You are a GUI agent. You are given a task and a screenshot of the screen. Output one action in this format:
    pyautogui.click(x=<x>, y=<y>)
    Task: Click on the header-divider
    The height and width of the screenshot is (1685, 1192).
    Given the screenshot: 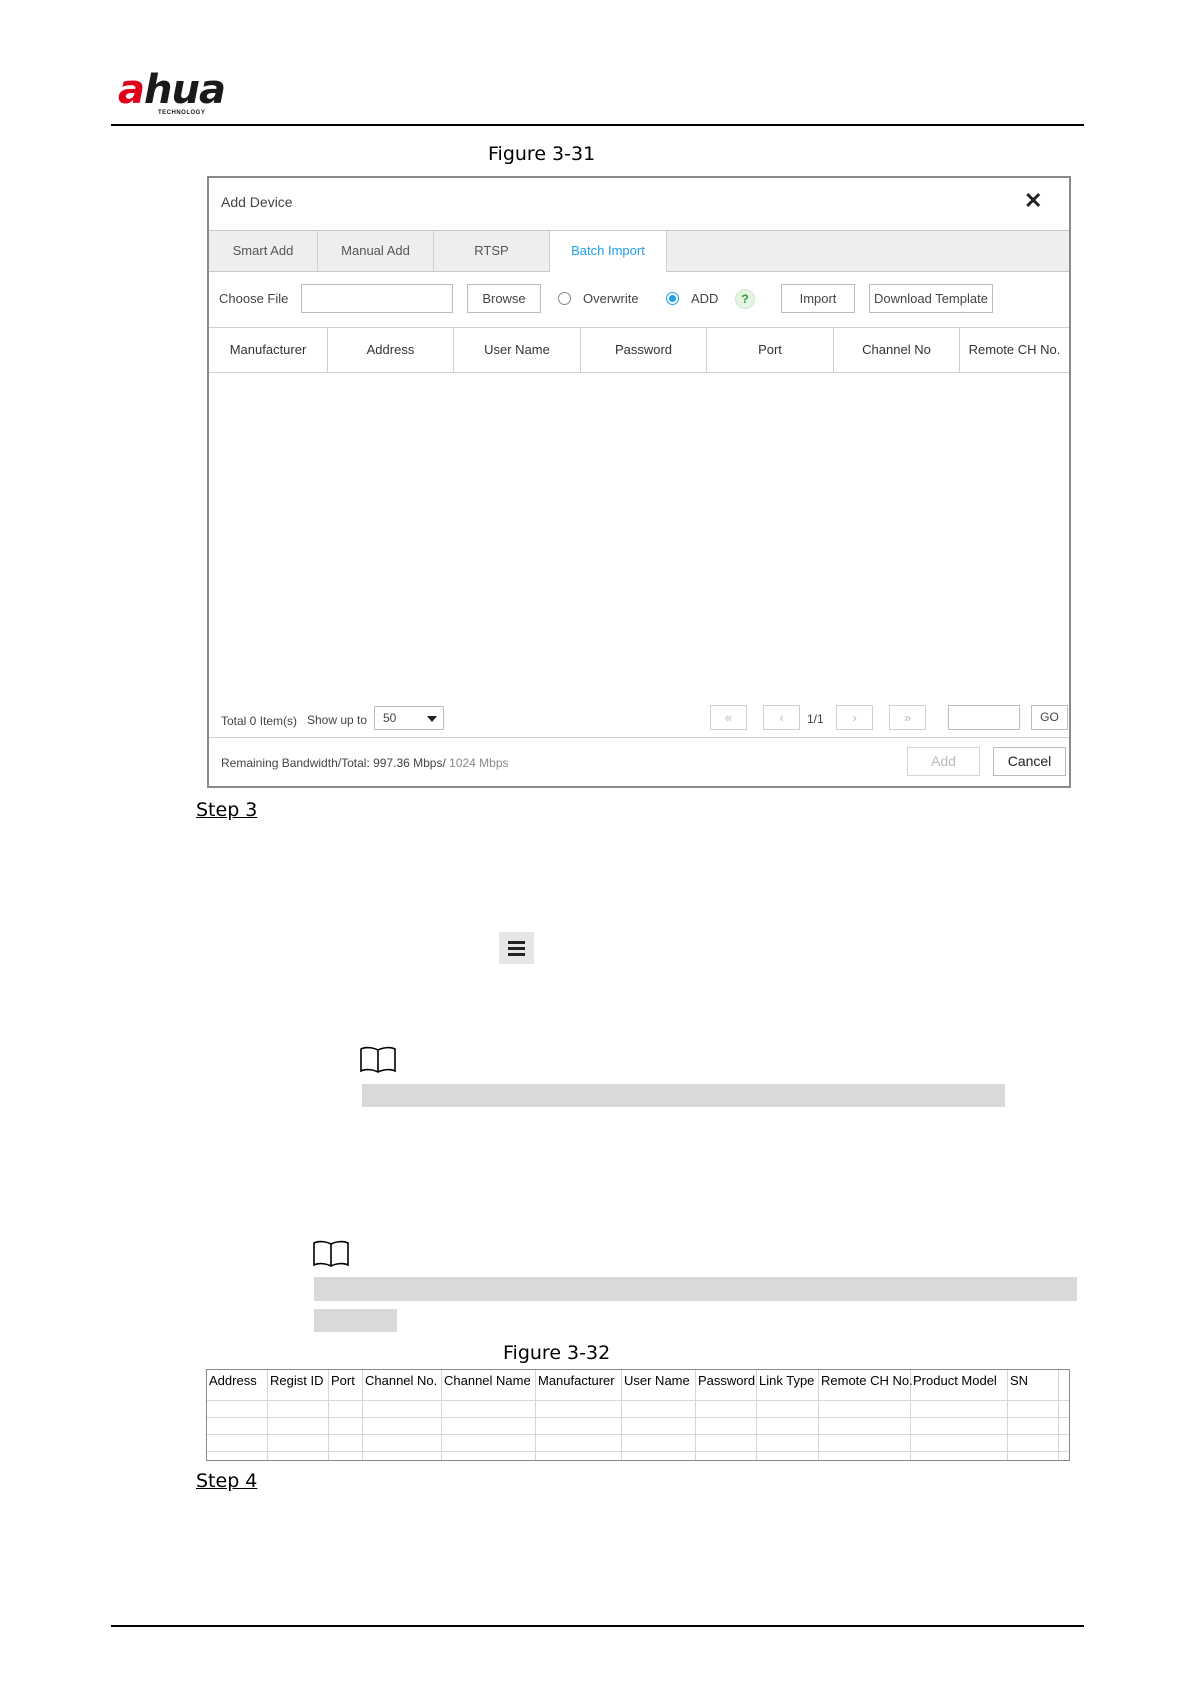 What is the action you would take?
    pyautogui.click(x=597, y=125)
    